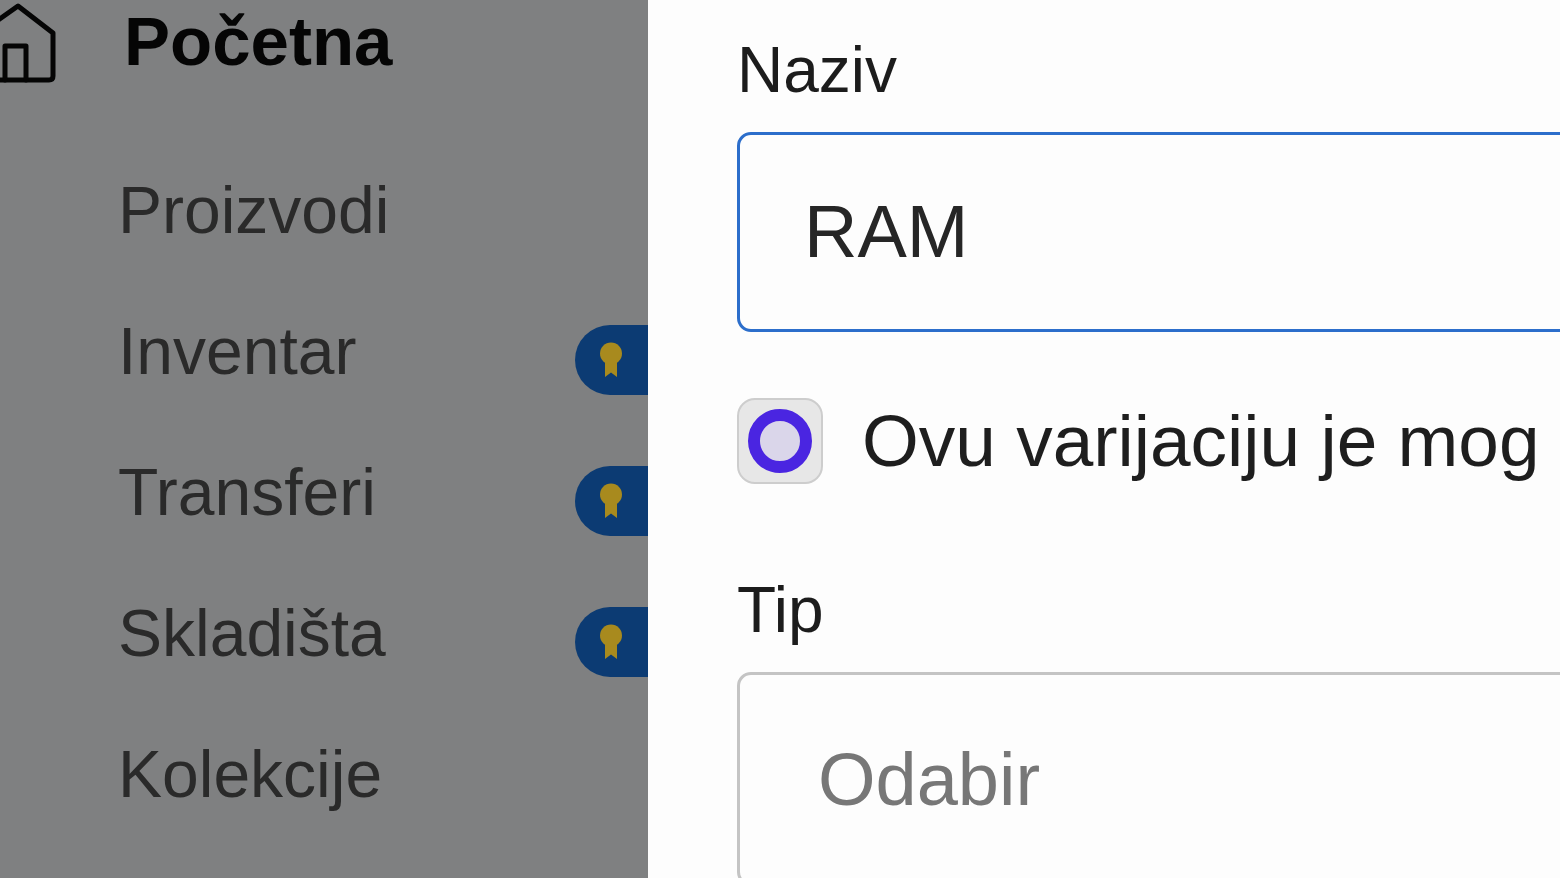 Image resolution: width=1560 pixels, height=878 pixels. What do you see at coordinates (237, 351) in the screenshot?
I see `sidebar-item: Inventar` at bounding box center [237, 351].